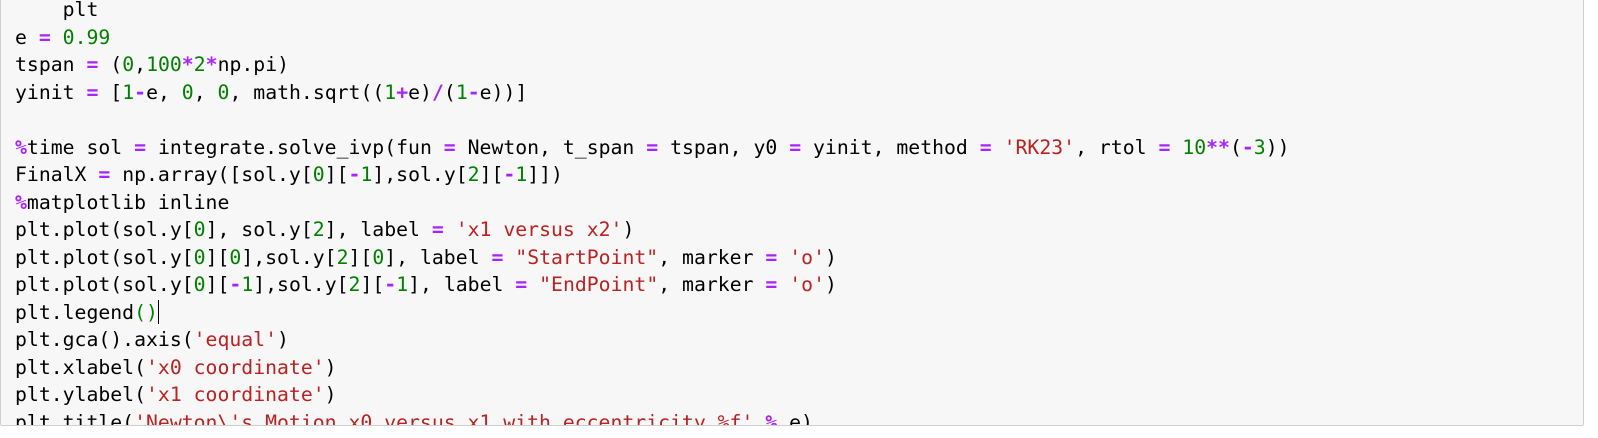 This screenshot has height=438, width=1598. Describe the element at coordinates (437, 92) in the screenshot. I see `code-token: /` at that location.